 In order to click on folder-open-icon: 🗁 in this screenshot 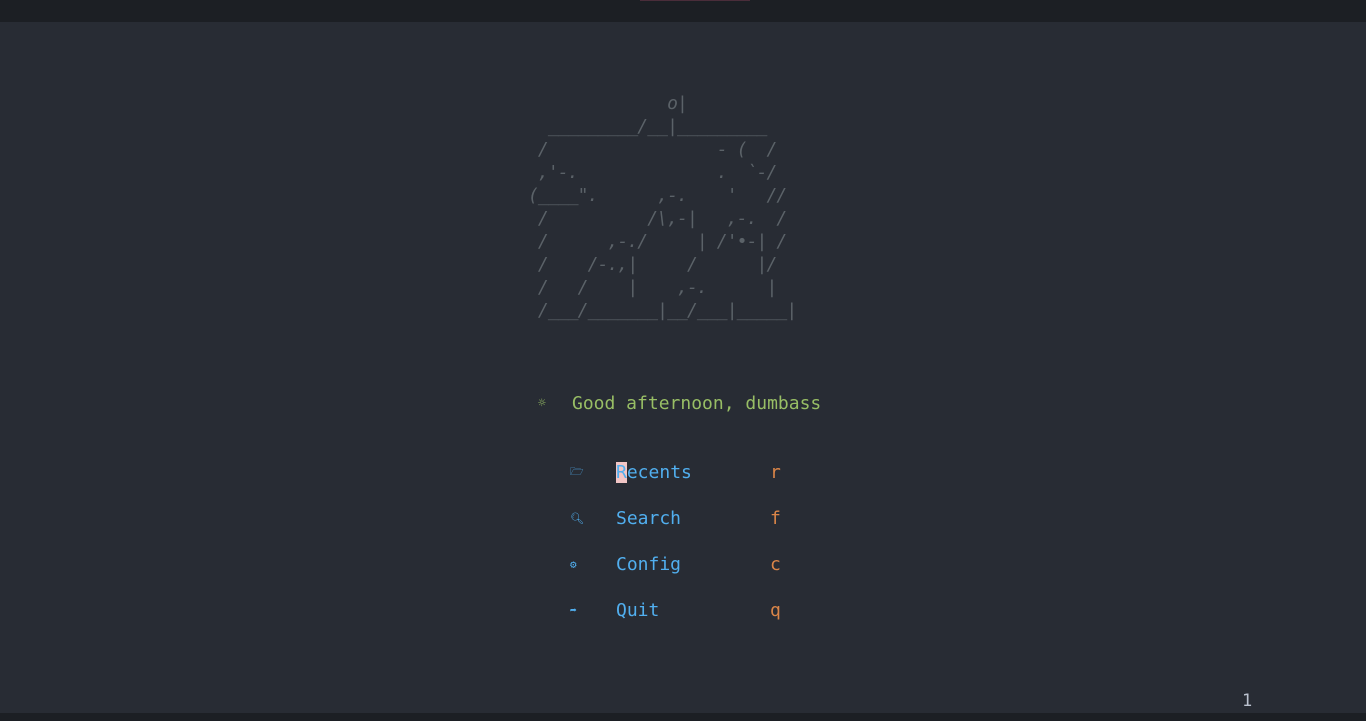, I will do `click(577, 471)`.